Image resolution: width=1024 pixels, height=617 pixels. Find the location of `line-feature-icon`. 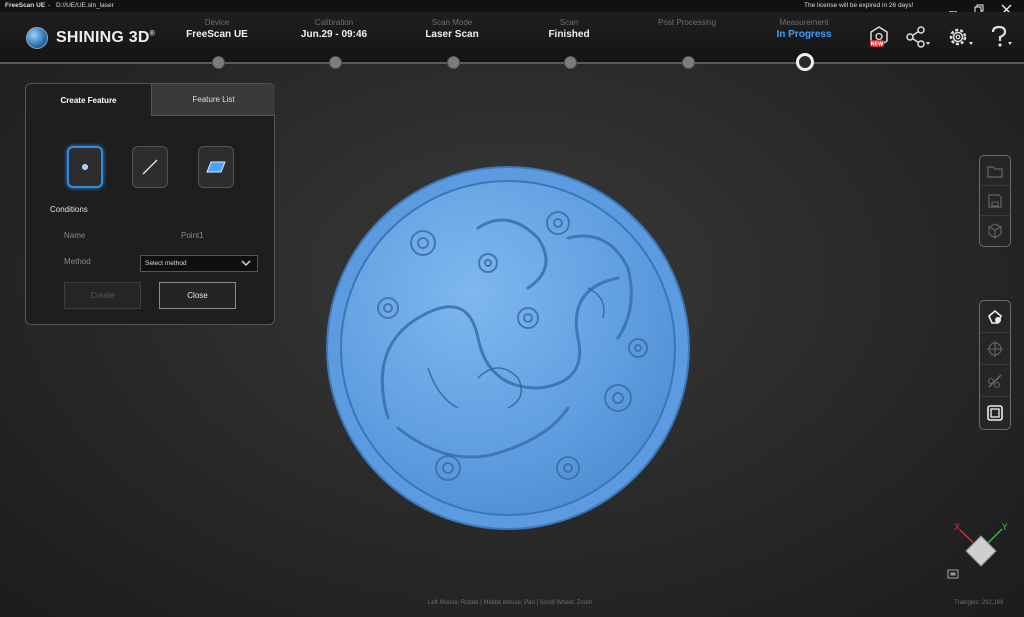

line-feature-icon is located at coordinates (150, 167).